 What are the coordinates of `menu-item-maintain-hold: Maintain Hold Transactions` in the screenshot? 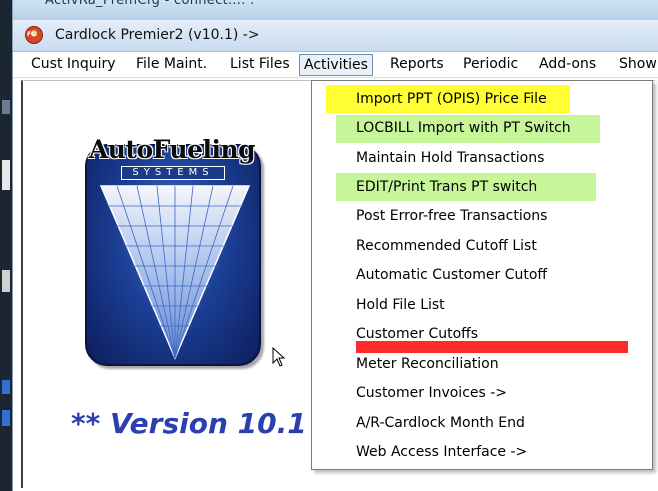 It's located at (450, 158).